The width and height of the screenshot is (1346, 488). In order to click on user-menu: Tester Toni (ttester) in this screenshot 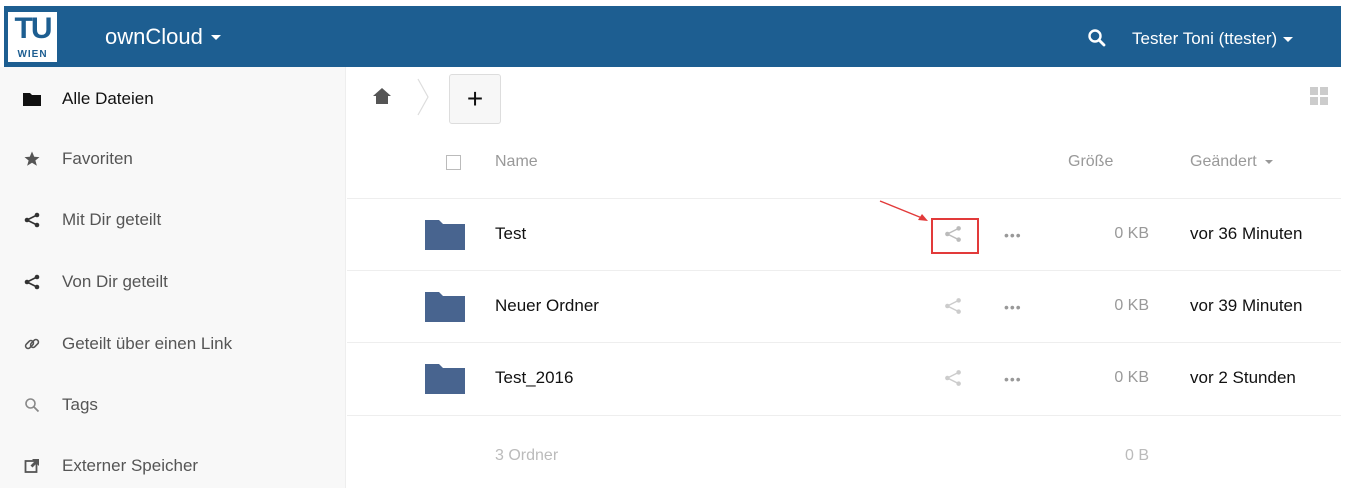, I will do `click(1213, 39)`.